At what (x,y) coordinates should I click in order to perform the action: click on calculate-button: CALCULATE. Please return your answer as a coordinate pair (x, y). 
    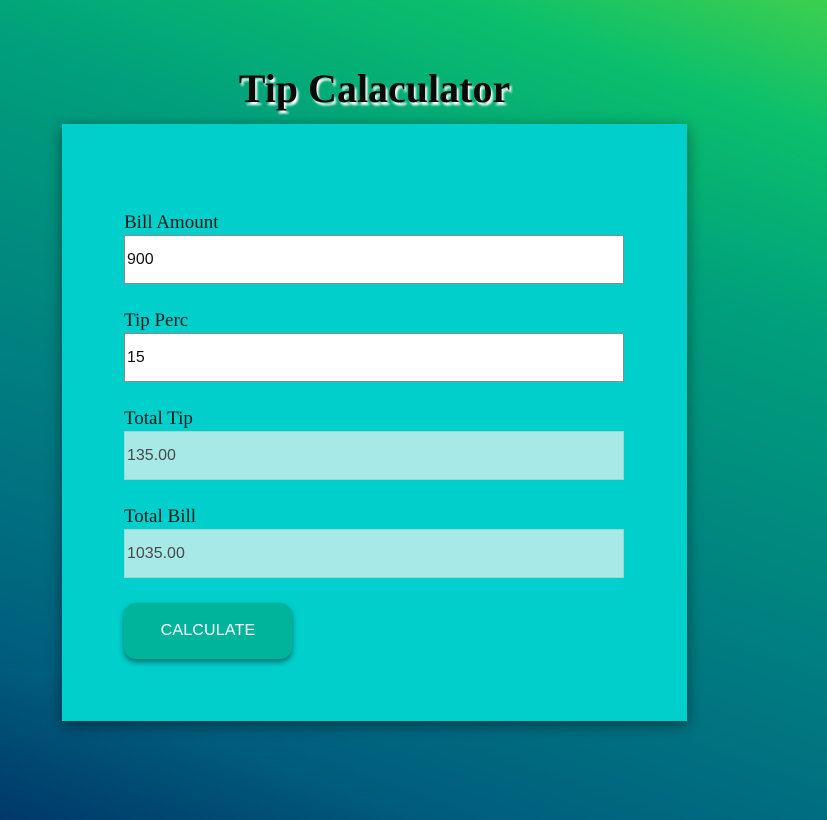
    Looking at the image, I should click on (208, 631).